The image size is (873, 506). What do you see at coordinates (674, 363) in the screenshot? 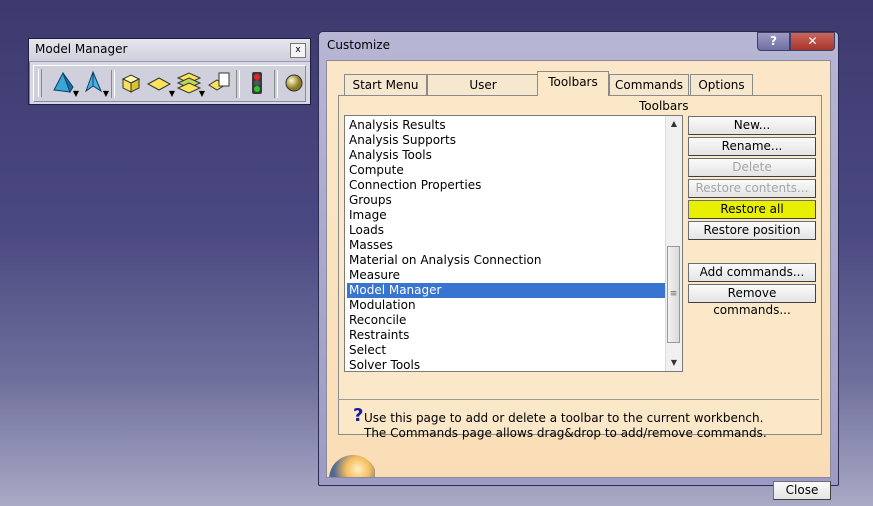
I see `scroll-down-icon: ▼` at bounding box center [674, 363].